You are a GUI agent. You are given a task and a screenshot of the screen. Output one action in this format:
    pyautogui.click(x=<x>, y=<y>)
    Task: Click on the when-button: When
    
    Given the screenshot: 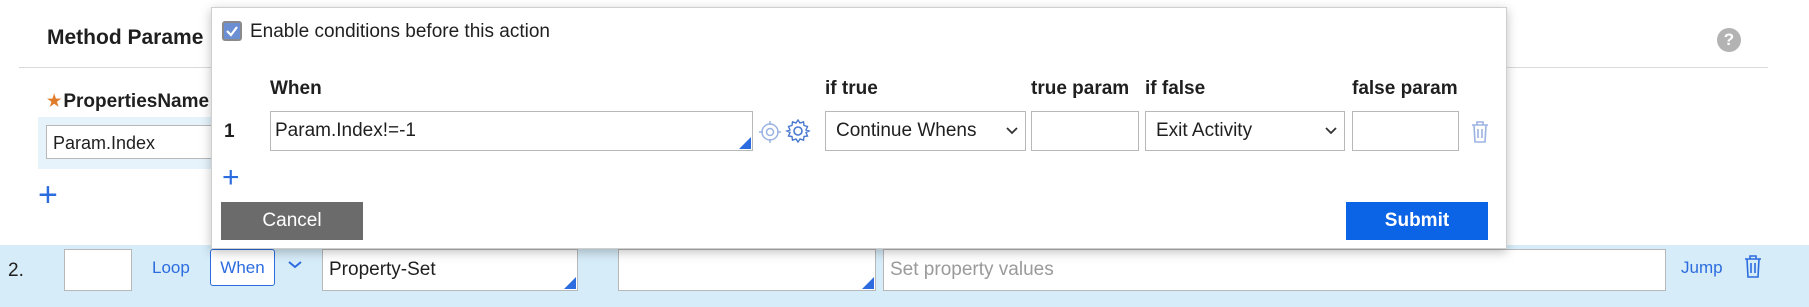 What is the action you would take?
    pyautogui.click(x=242, y=267)
    